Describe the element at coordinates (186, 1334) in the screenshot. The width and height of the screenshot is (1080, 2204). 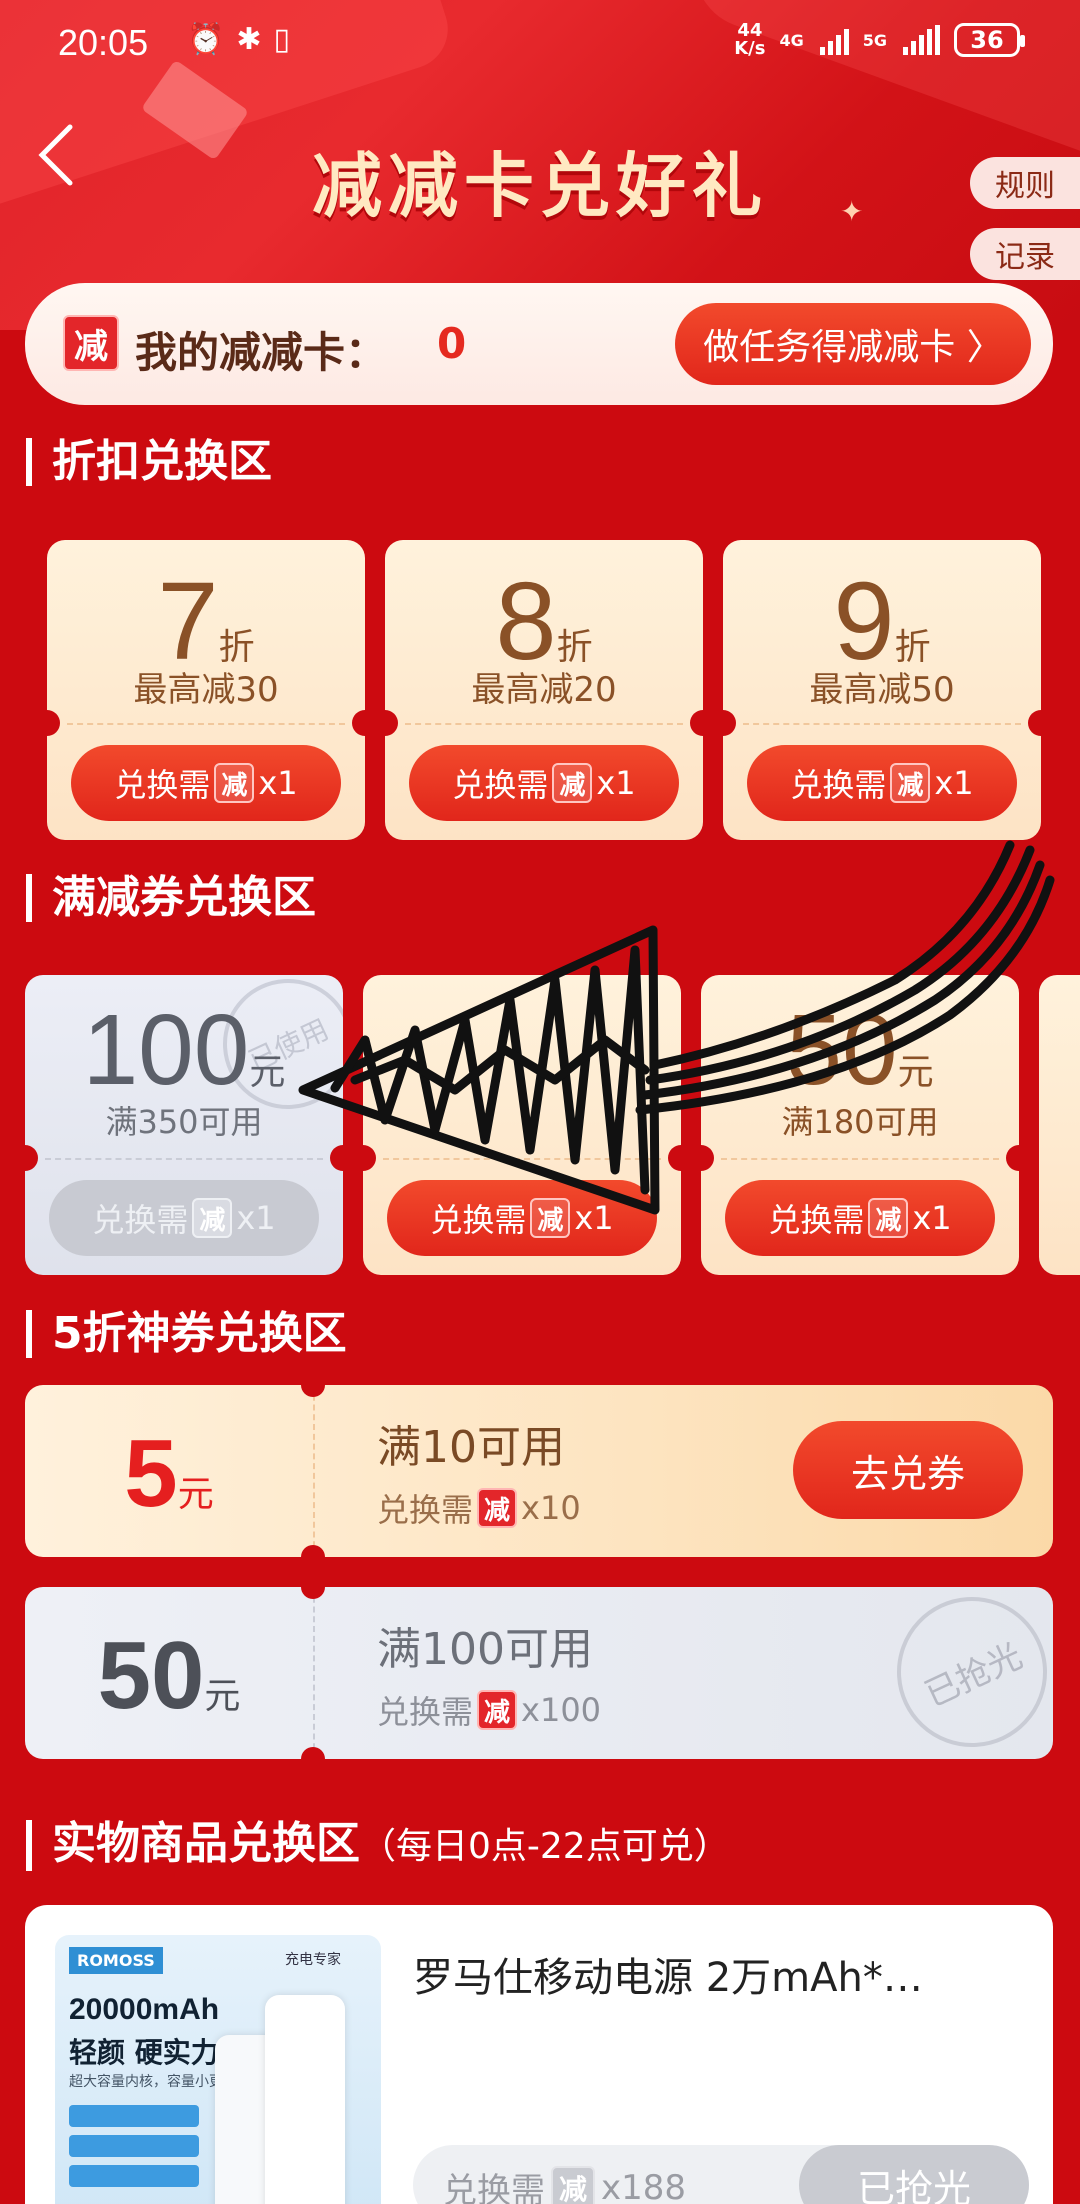
I see `section-title-half-price: 5折神券兑换区` at that location.